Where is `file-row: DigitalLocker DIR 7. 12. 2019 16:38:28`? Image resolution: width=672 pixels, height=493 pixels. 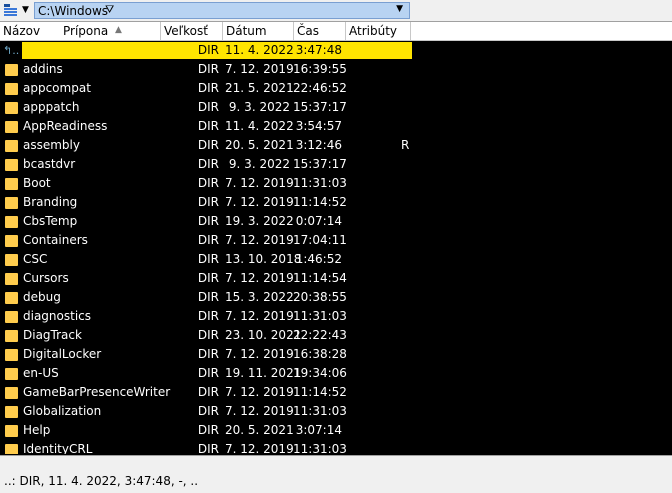
file-row: DigitalLocker DIR 7. 12. 2019 16:38:28 is located at coordinates (336, 354).